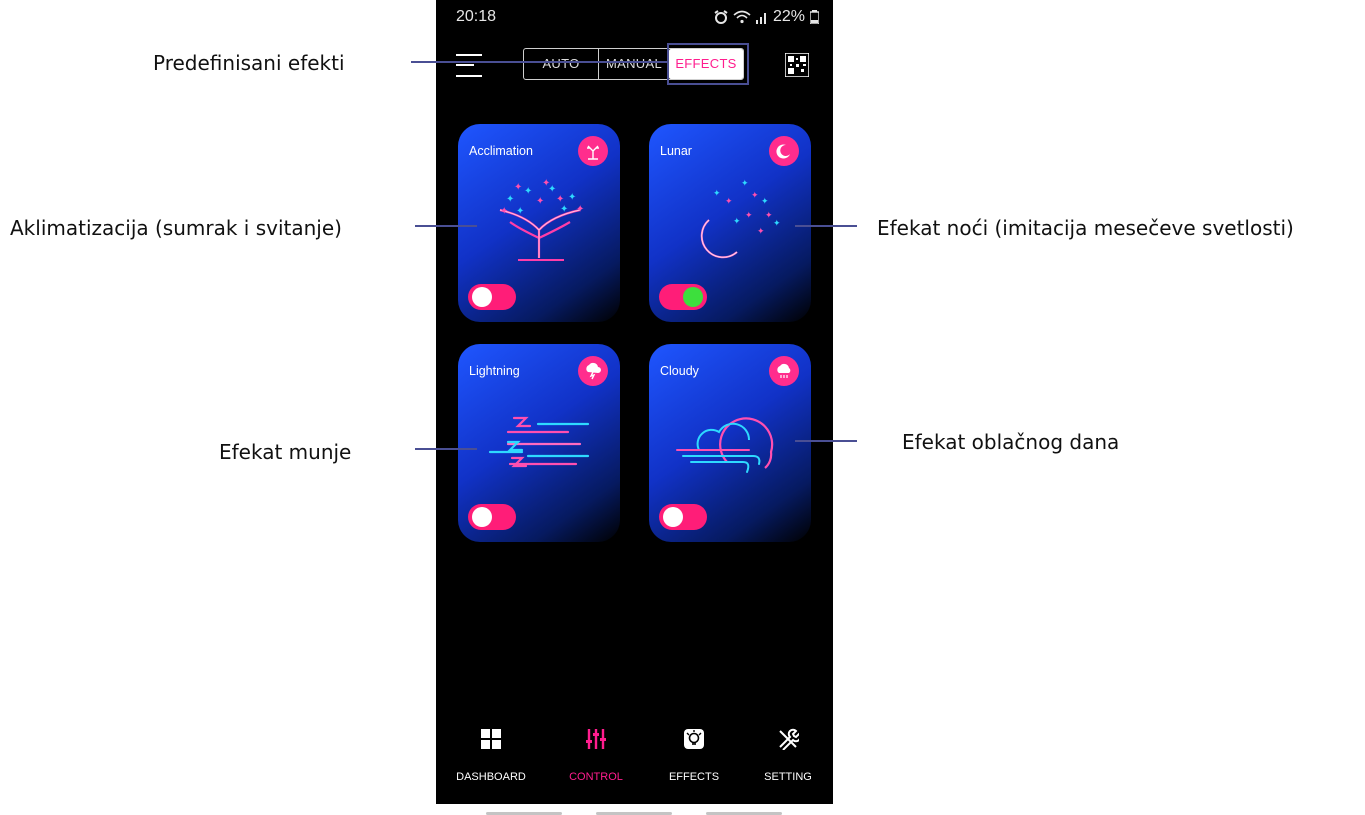 Image resolution: width=1365 pixels, height=815 pixels. I want to click on nav-effects-label: EFFECTS, so click(694, 777).